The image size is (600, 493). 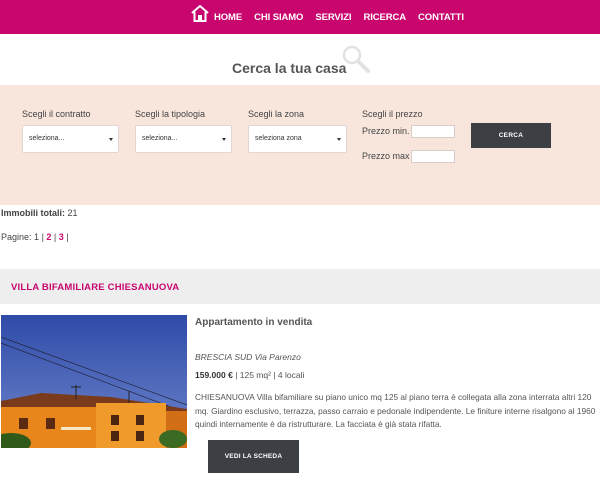 What do you see at coordinates (289, 68) in the screenshot?
I see `search-title: Cerca la tua casa` at bounding box center [289, 68].